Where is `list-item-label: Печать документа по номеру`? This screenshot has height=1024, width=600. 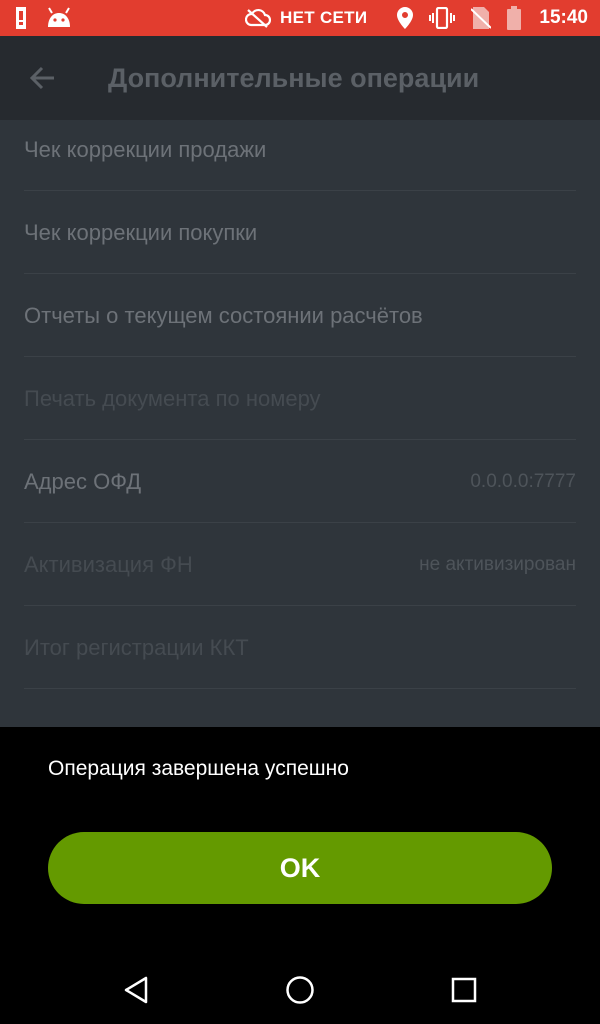
list-item-label: Печать документа по номеру is located at coordinates (172, 398).